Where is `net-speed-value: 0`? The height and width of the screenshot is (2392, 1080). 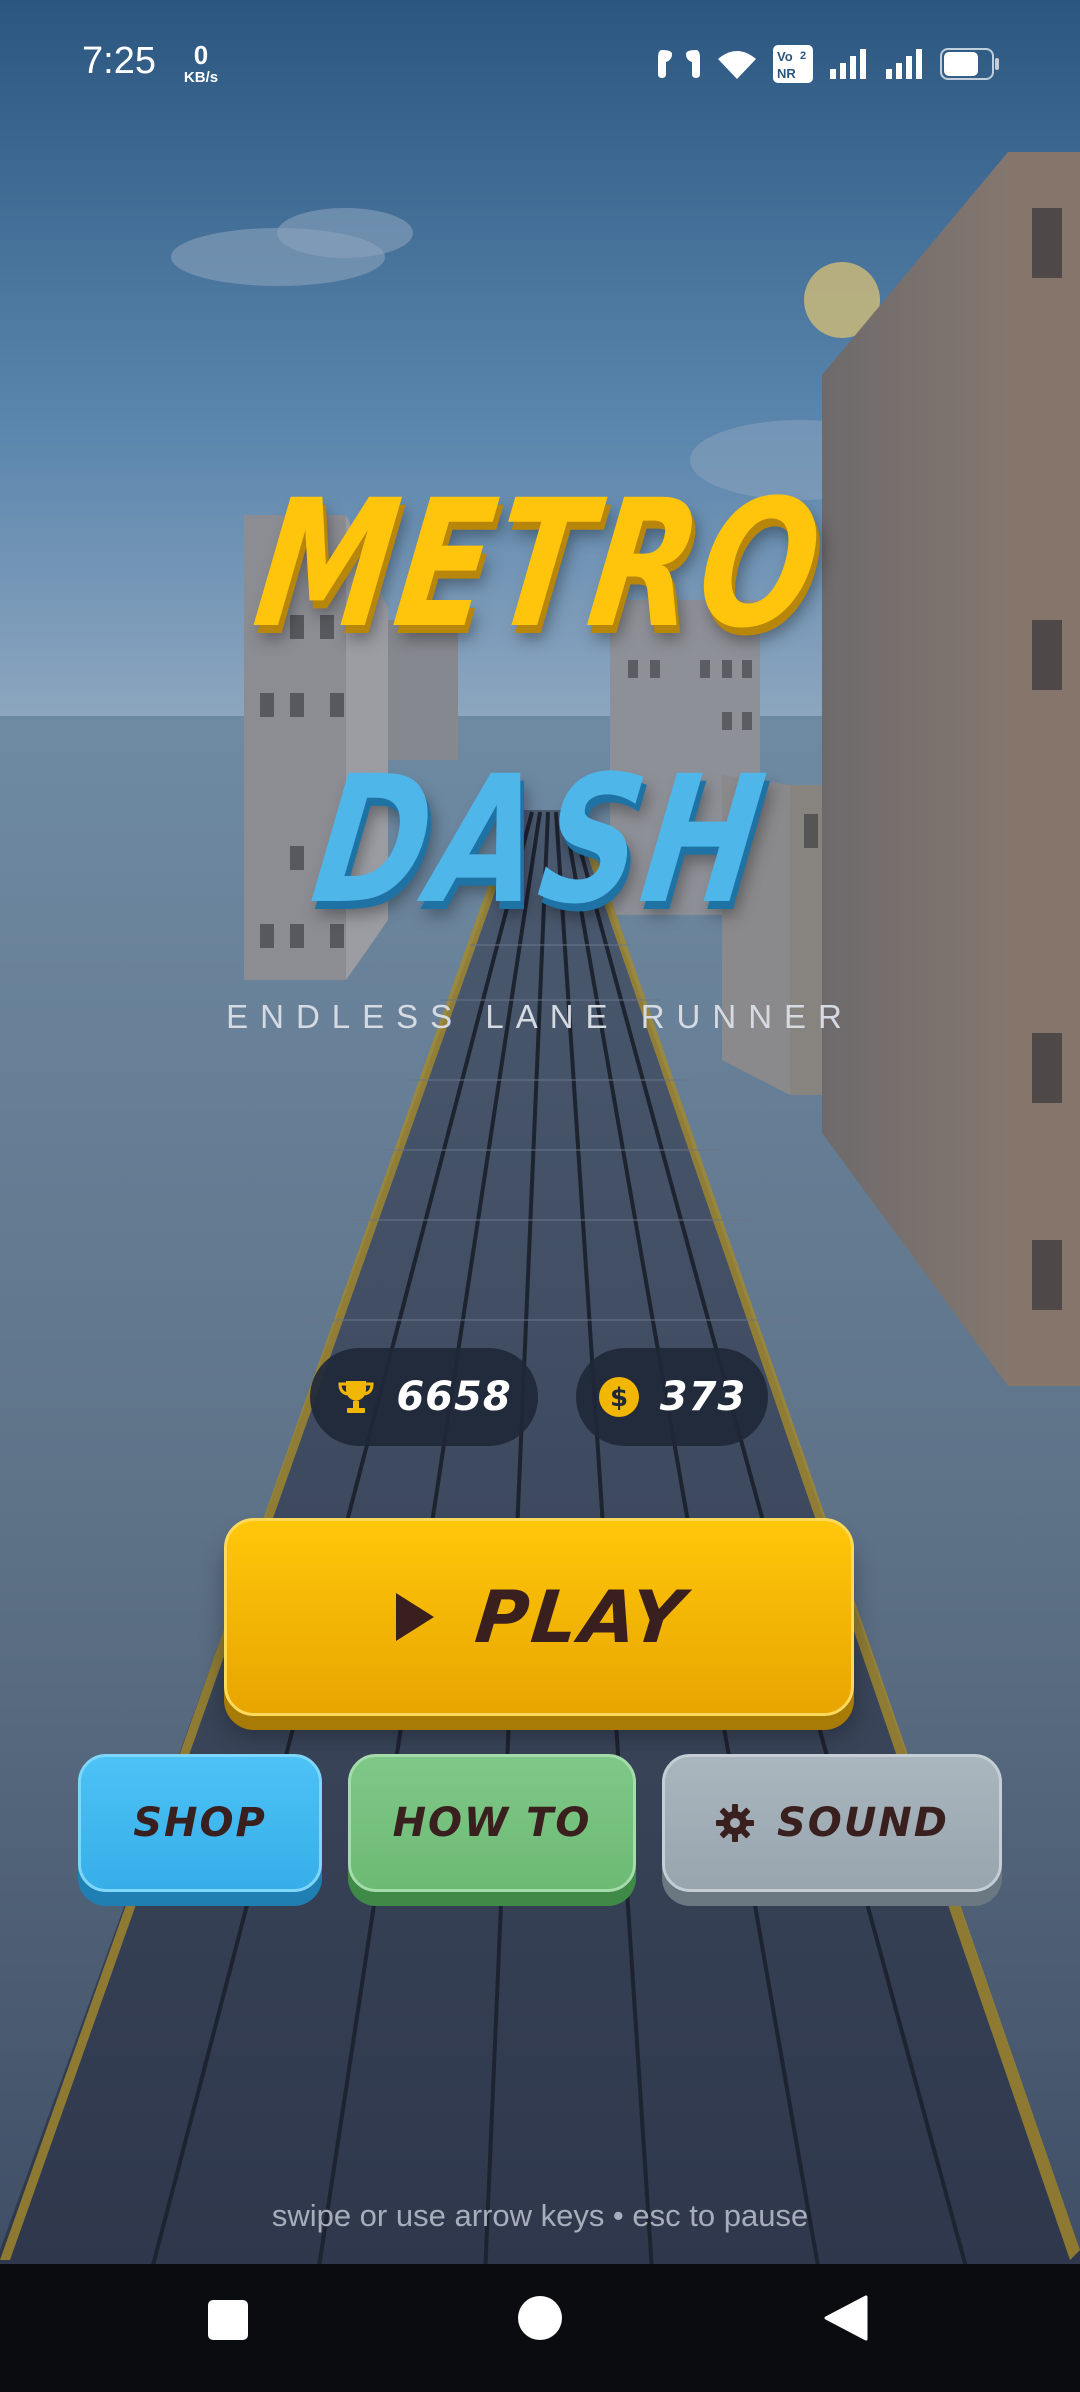 net-speed-value: 0 is located at coordinates (201, 55).